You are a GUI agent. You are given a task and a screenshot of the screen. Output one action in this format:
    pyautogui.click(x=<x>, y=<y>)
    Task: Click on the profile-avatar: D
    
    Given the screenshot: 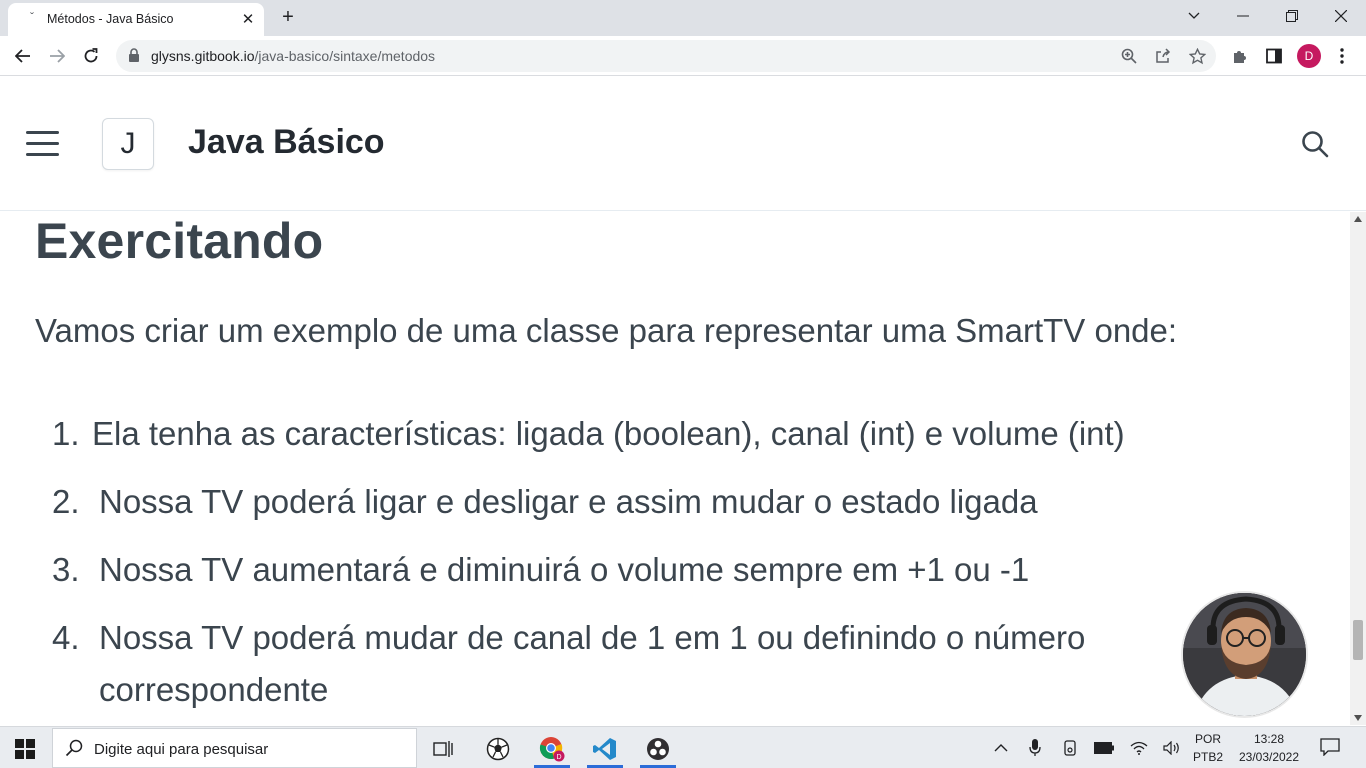 What is the action you would take?
    pyautogui.click(x=1309, y=56)
    